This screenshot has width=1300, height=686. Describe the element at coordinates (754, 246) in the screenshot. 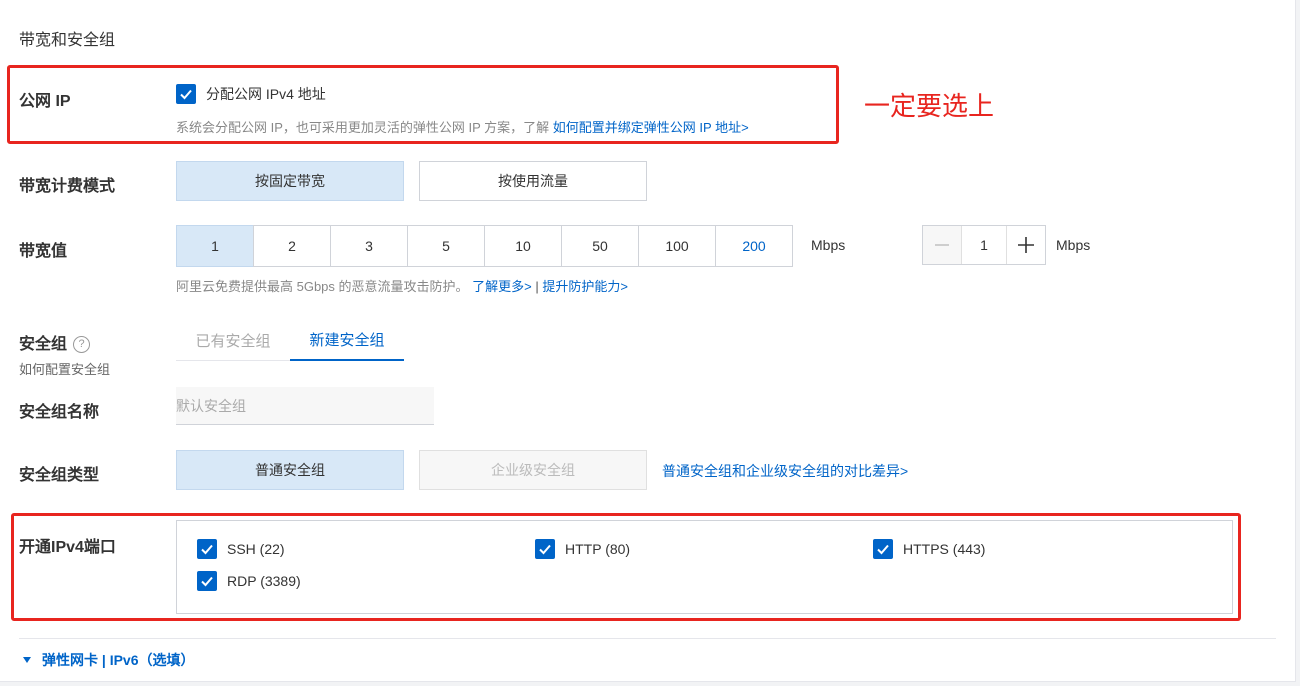

I see `bandwidth-option-200: 200` at that location.